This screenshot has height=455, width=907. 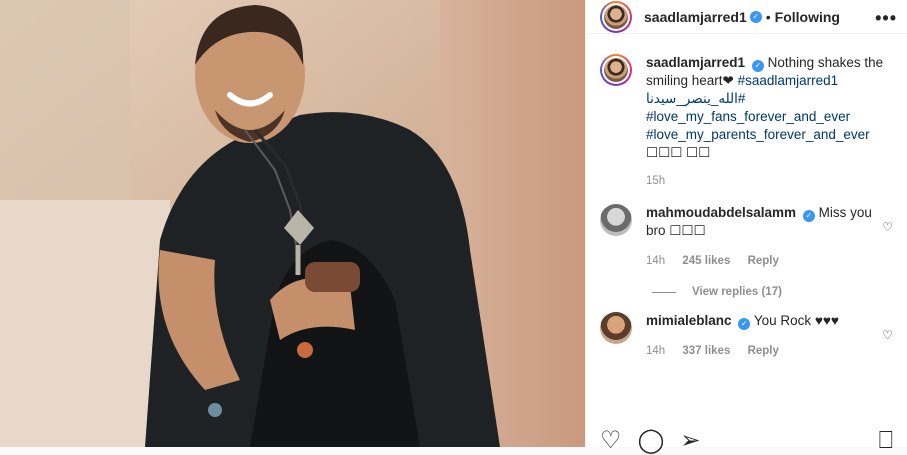 What do you see at coordinates (689, 320) in the screenshot?
I see `commenter-username: mimialeblanc` at bounding box center [689, 320].